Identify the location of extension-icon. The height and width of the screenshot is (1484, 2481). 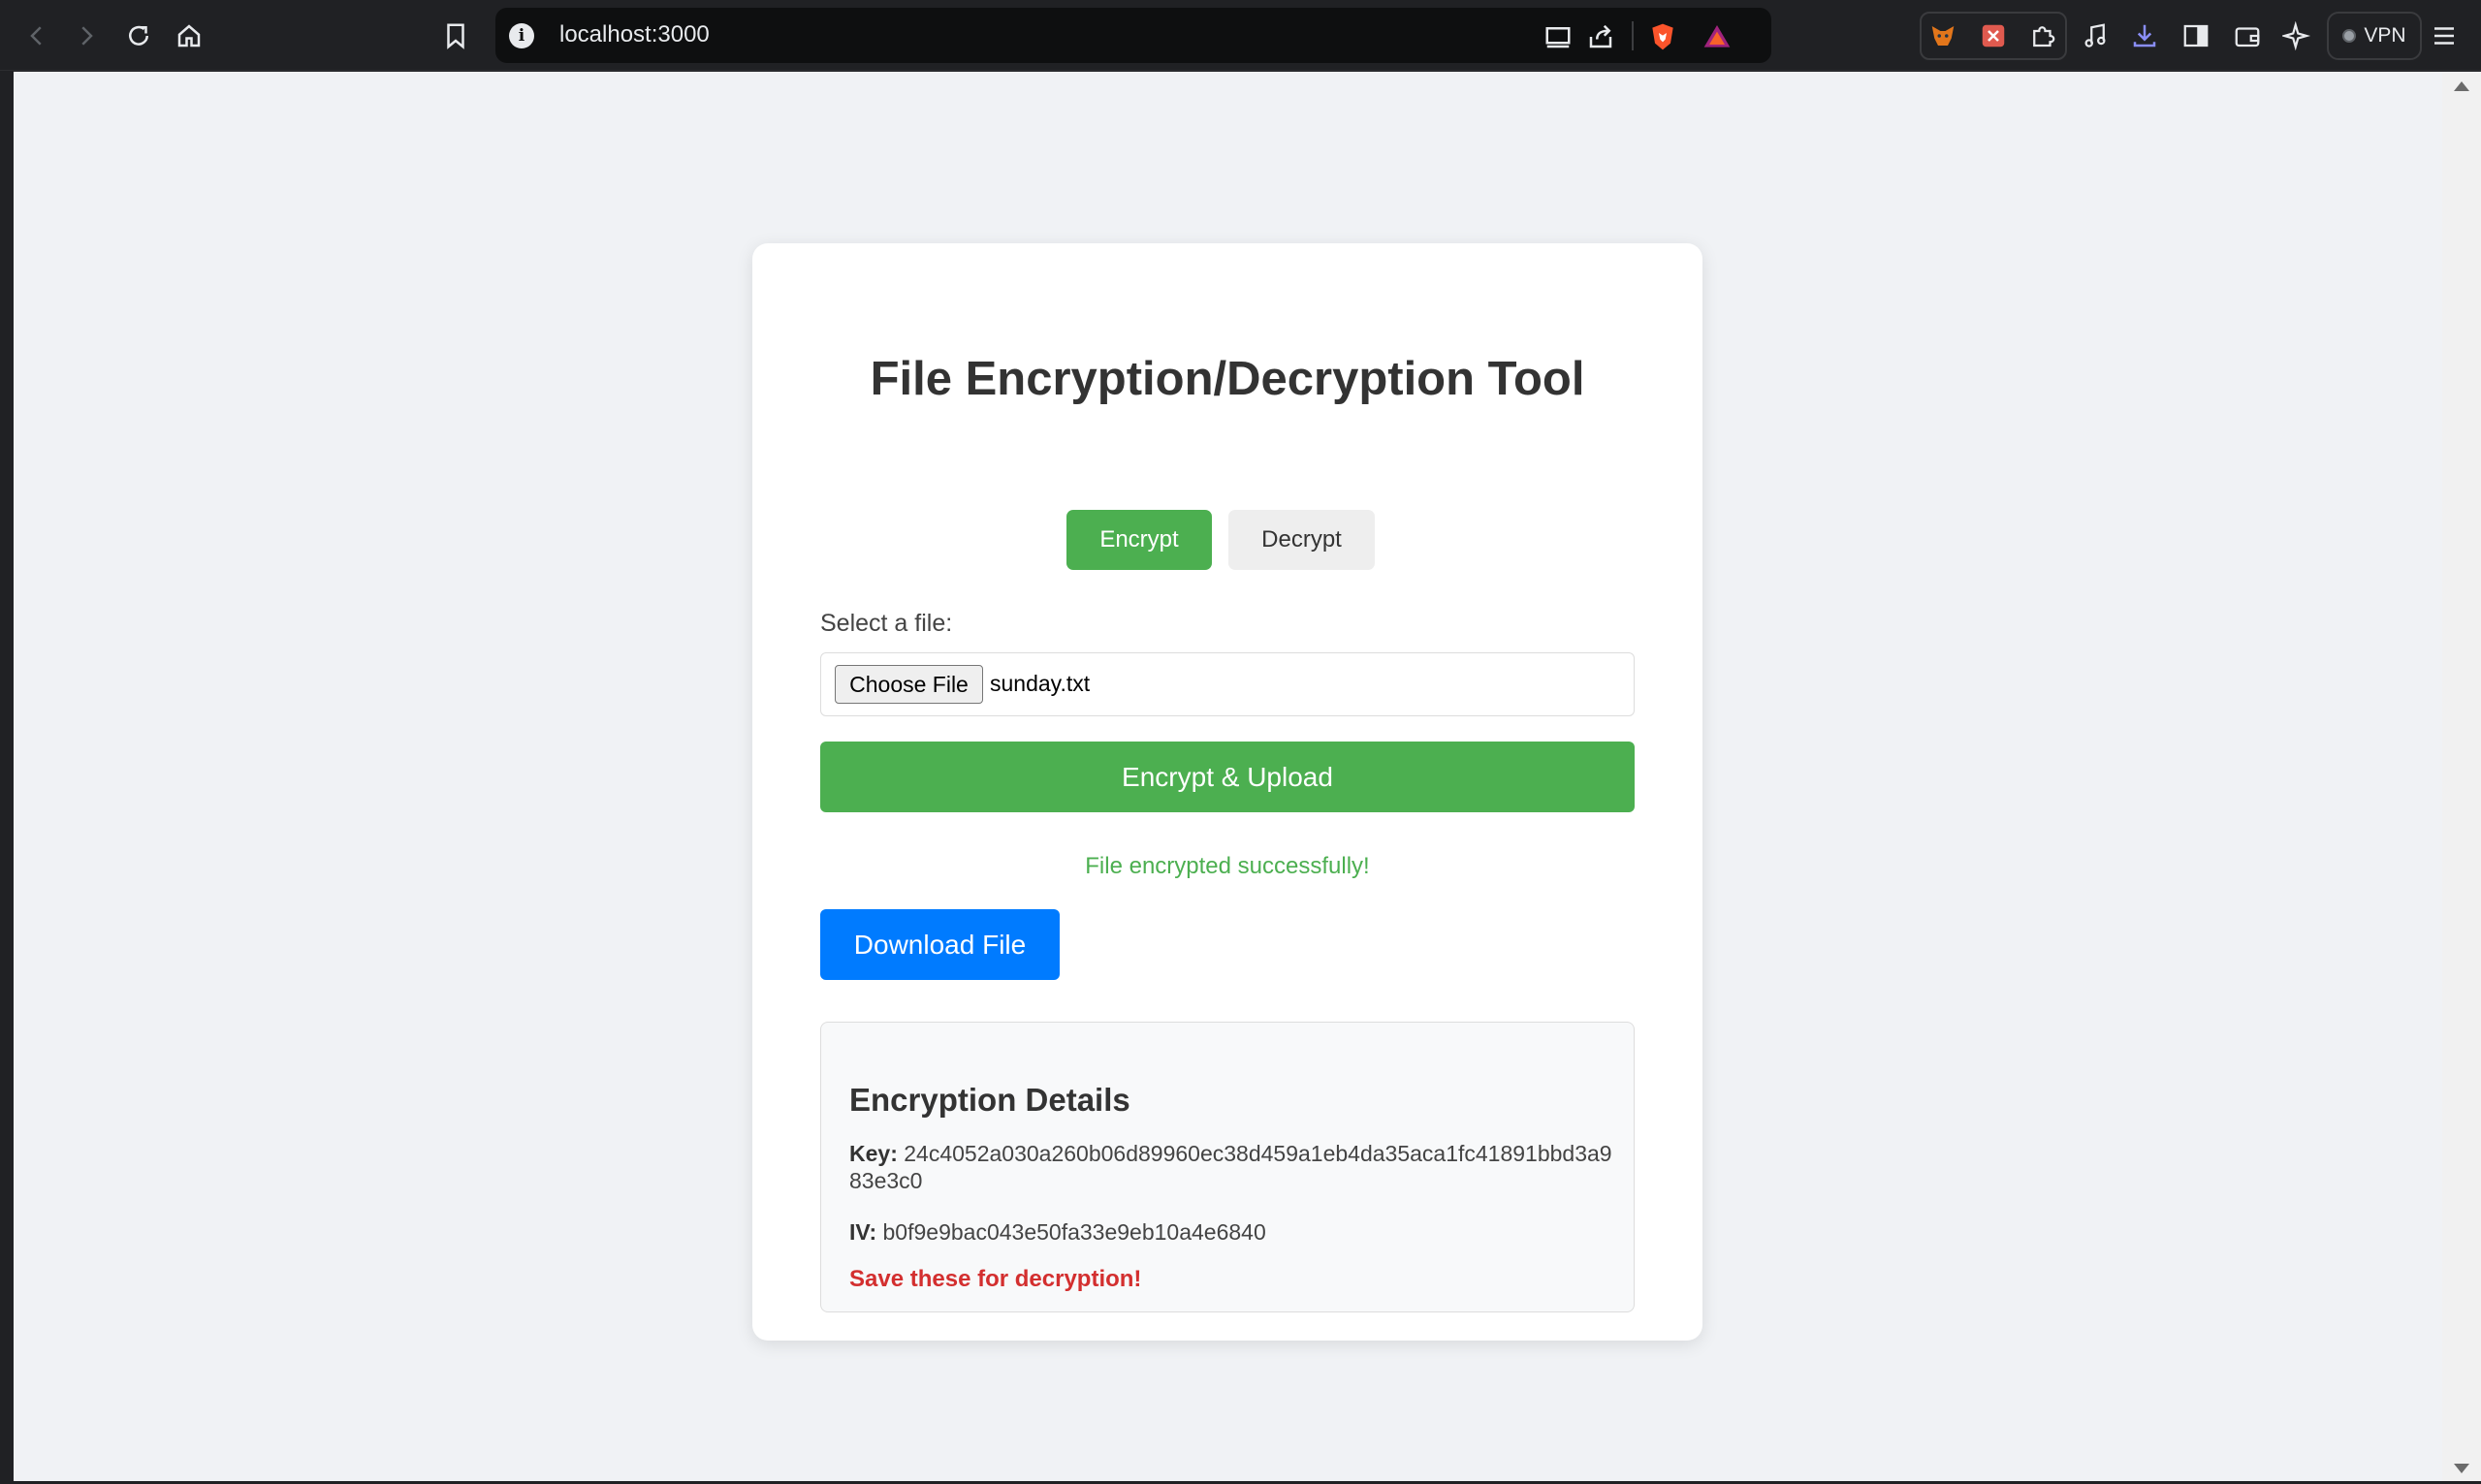
(1993, 36).